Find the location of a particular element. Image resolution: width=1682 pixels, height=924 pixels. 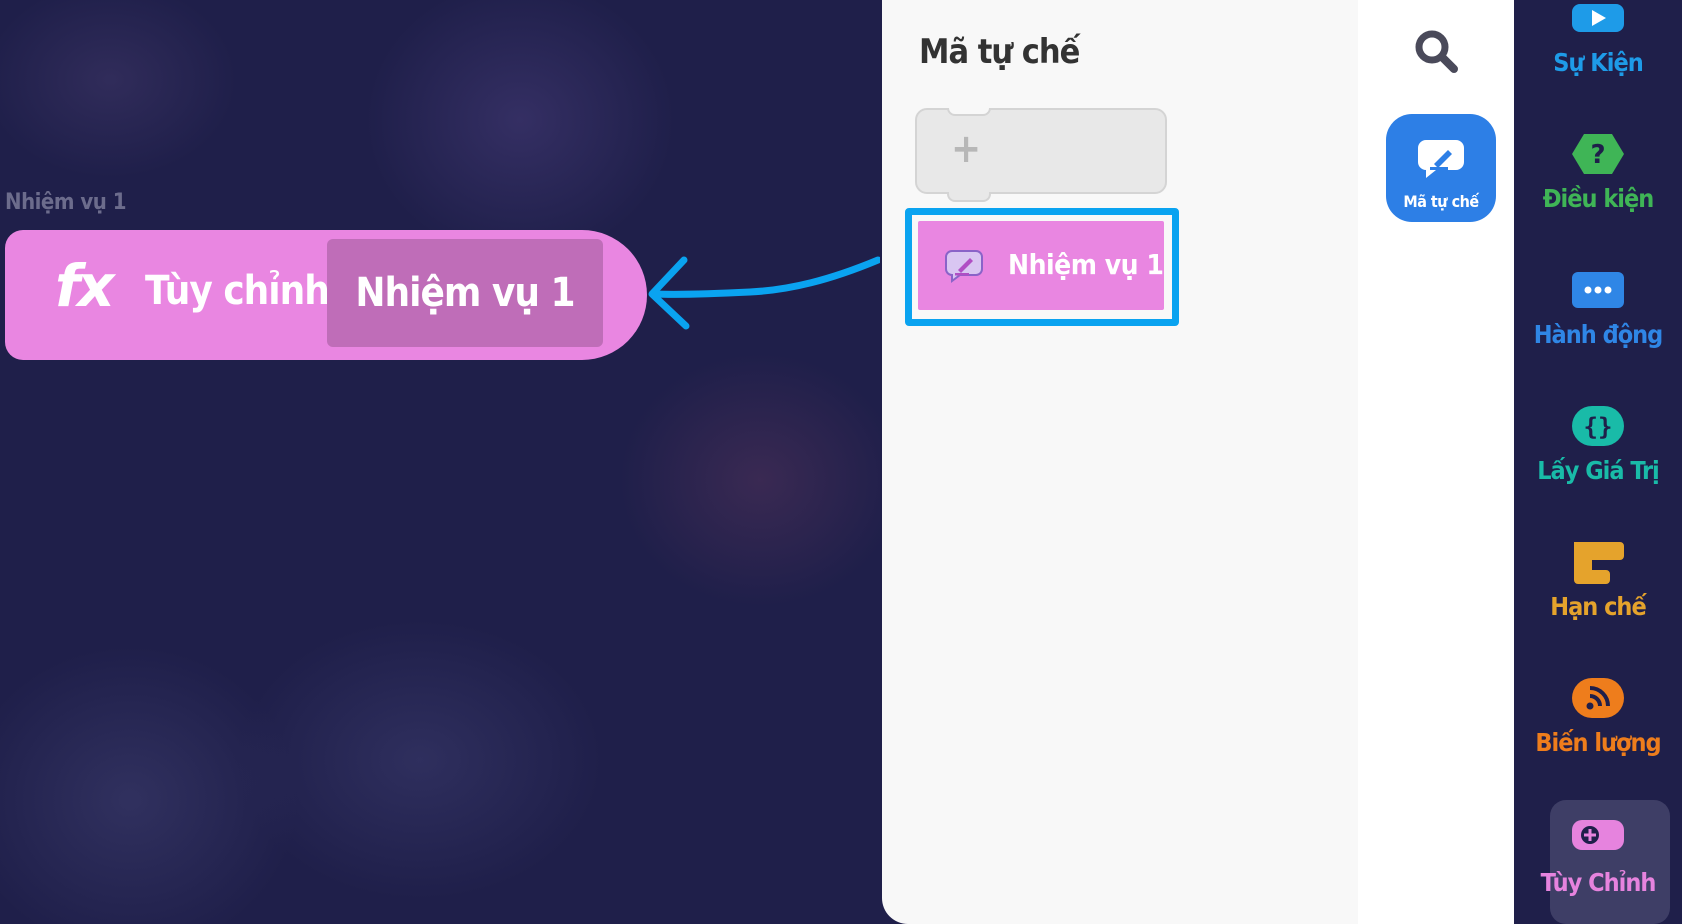

custom-block-label: Tùy chỉnh is located at coordinates (237, 291).